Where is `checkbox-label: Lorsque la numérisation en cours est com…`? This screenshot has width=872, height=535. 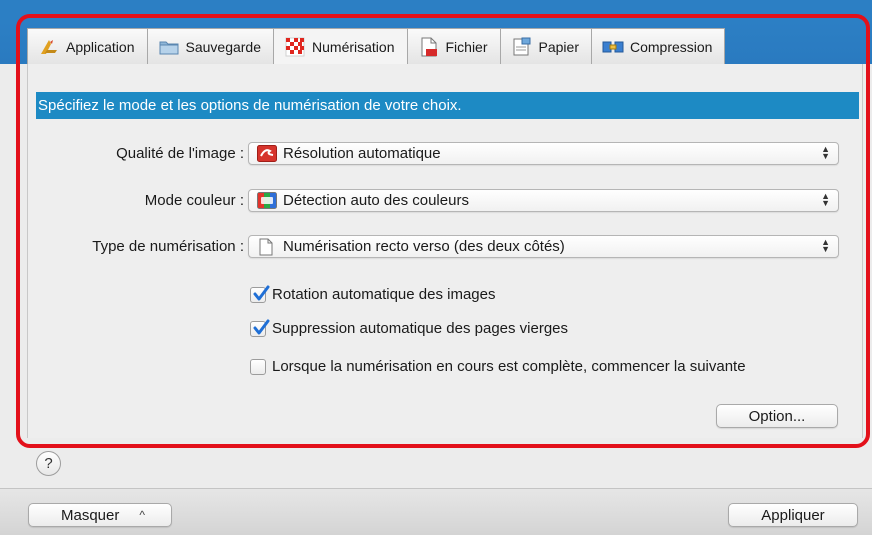
checkbox-label: Lorsque la numérisation en cours est com… is located at coordinates (509, 366).